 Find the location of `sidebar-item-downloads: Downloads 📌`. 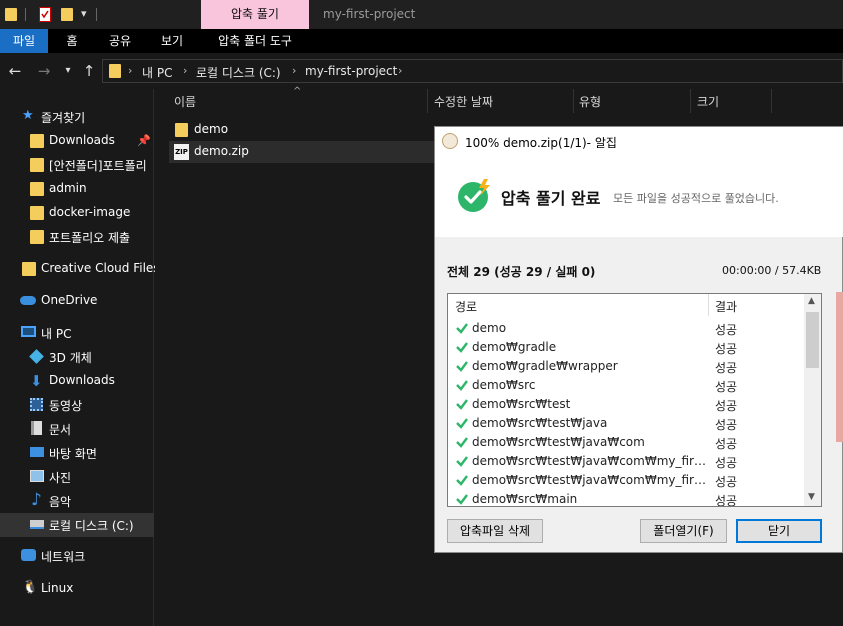

sidebar-item-downloads: Downloads 📌 is located at coordinates (77, 141).